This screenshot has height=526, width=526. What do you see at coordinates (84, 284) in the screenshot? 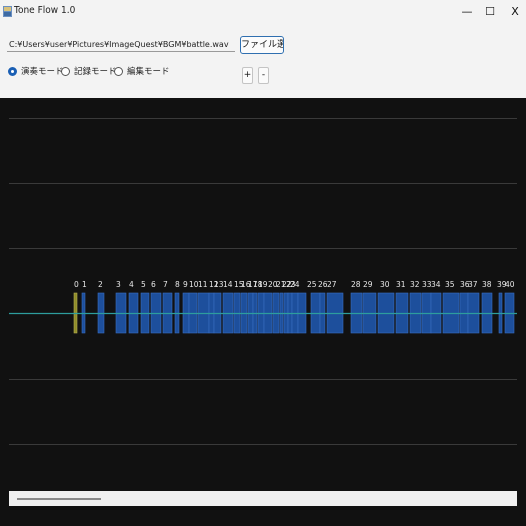
I see `marker-number: 1` at bounding box center [84, 284].